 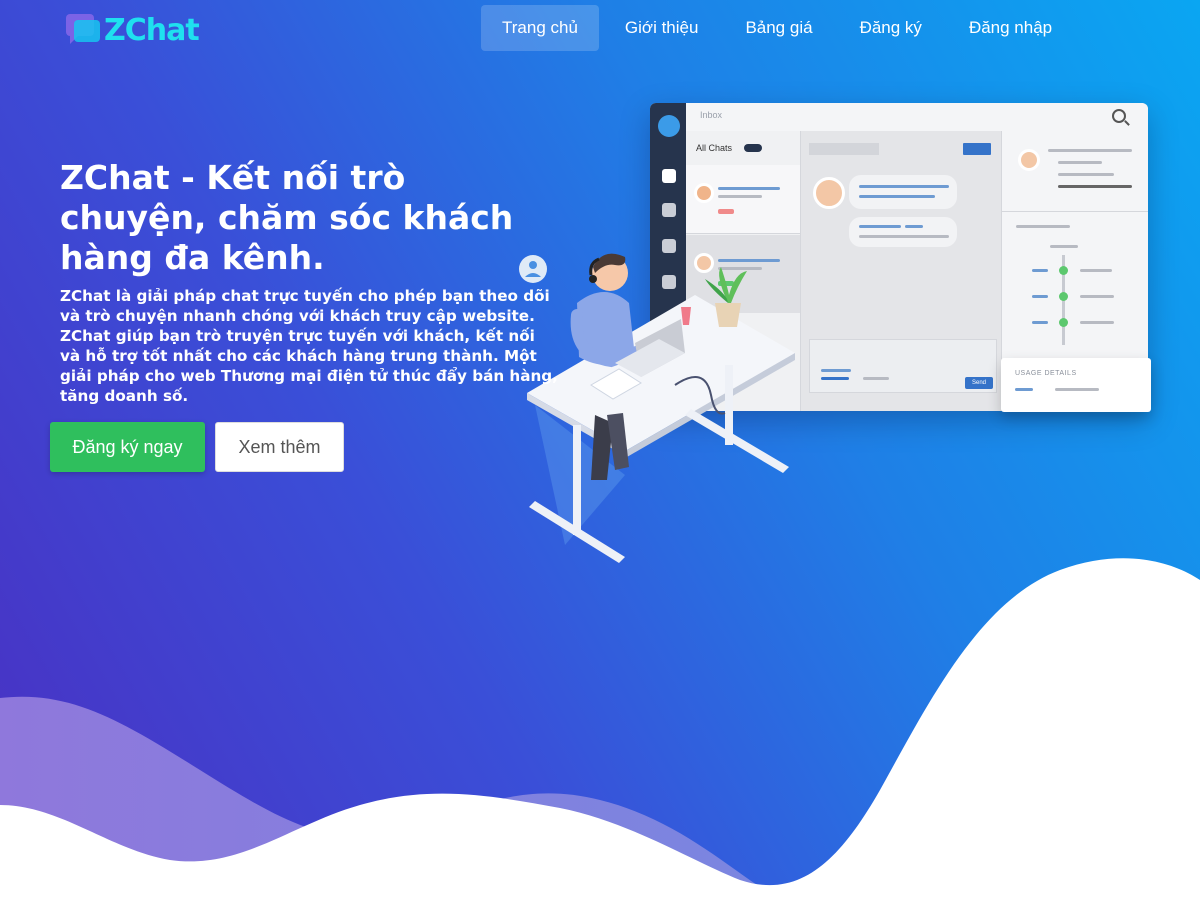 What do you see at coordinates (127, 447) in the screenshot?
I see `register-now-button: Đăng ký ngay` at bounding box center [127, 447].